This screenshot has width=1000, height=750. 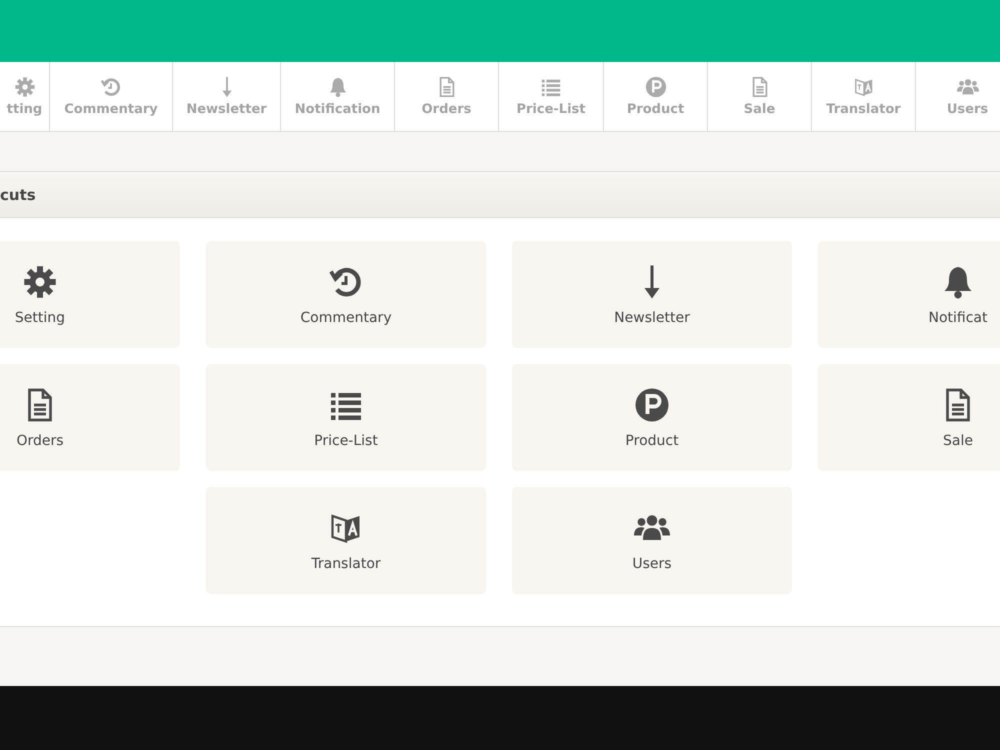 I want to click on shortcut-tile: Users, so click(x=652, y=540).